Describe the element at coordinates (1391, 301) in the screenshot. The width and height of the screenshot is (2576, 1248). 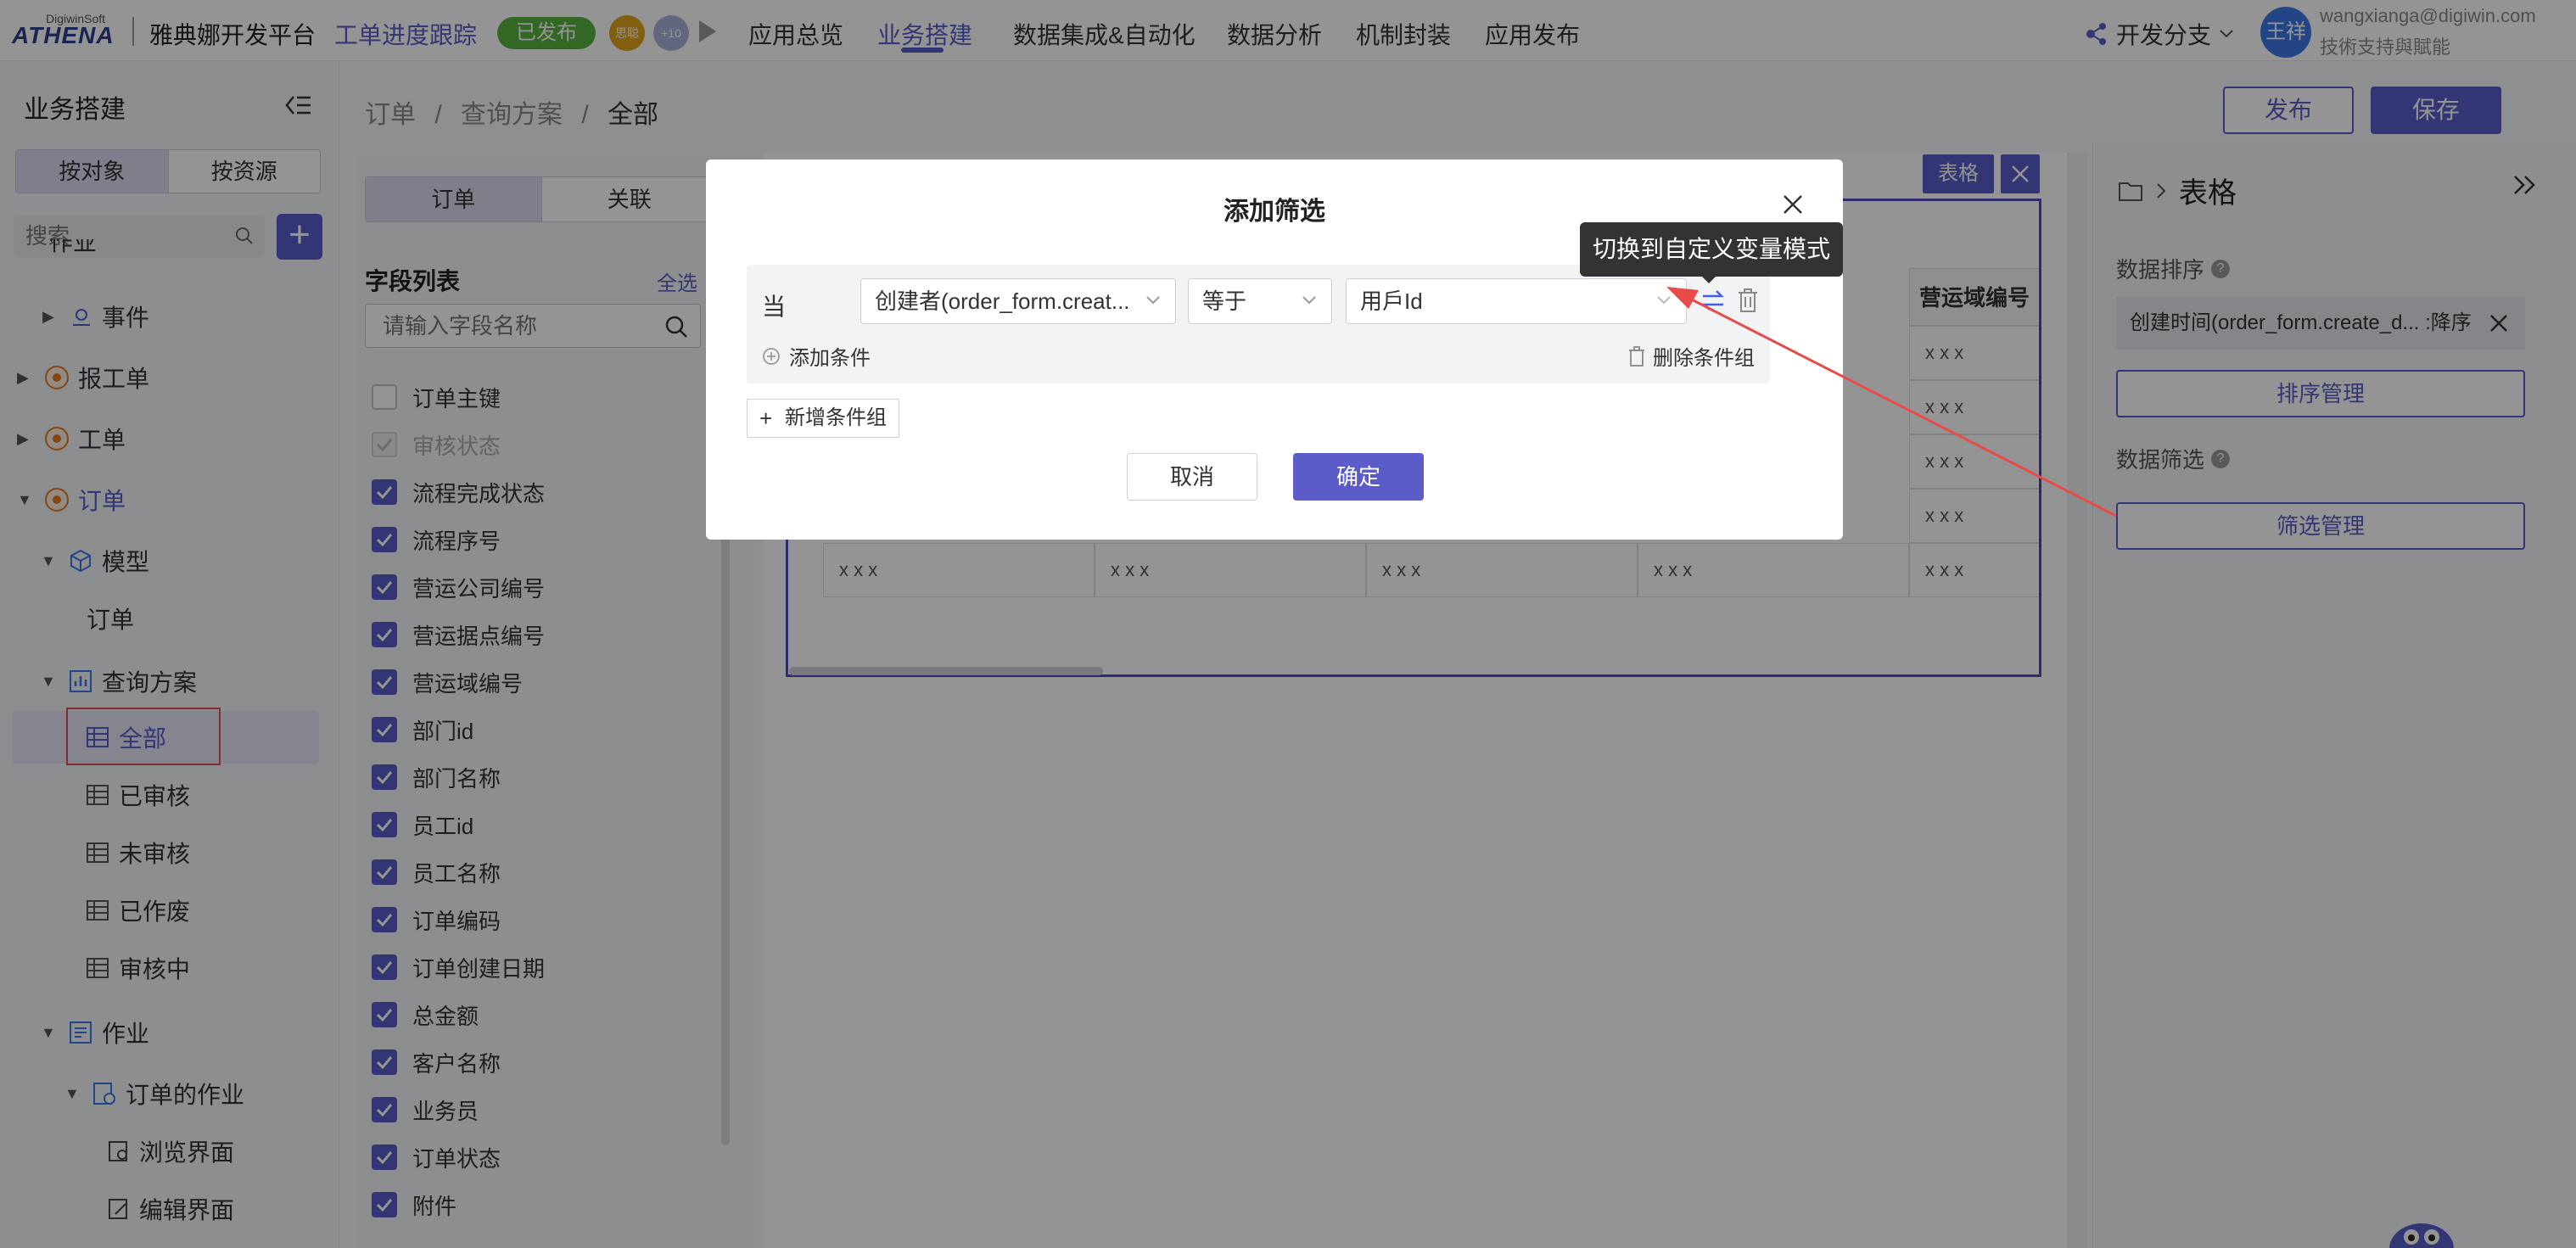
I see `value-select-value: 用戶Id` at that location.